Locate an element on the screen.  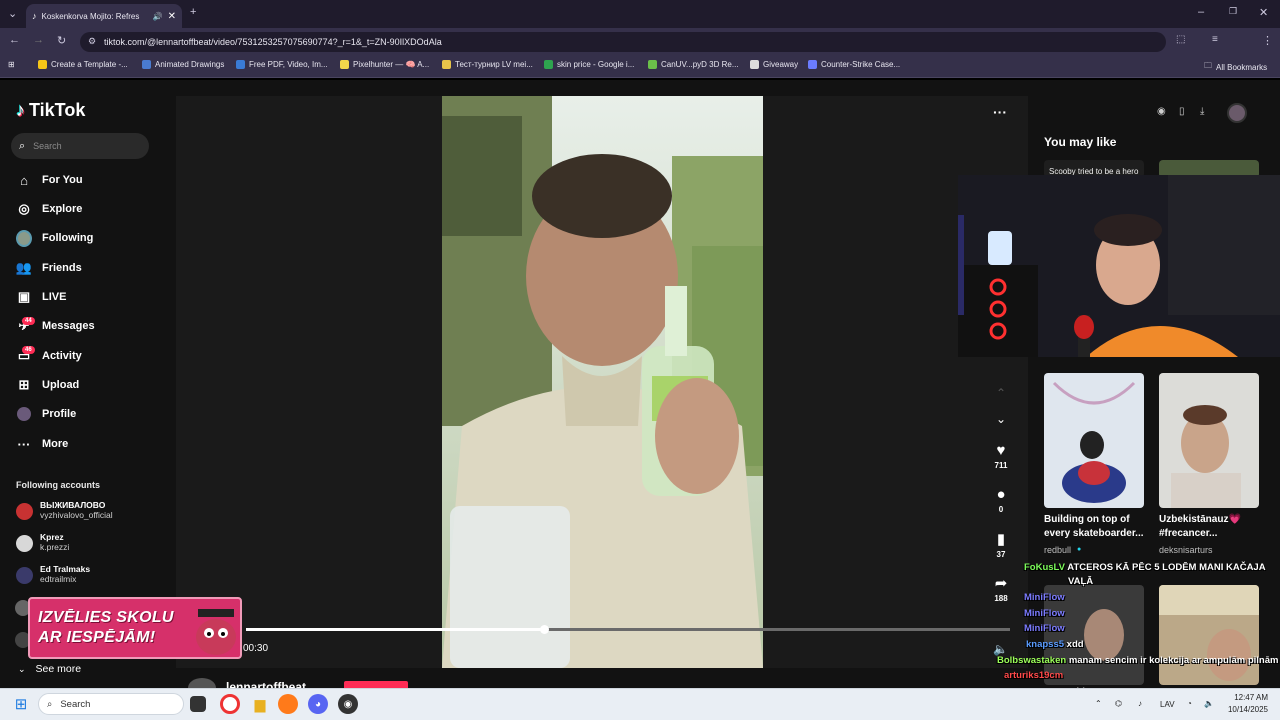
nav-upload: ⊞ Upload is located at coordinates (48, 385).